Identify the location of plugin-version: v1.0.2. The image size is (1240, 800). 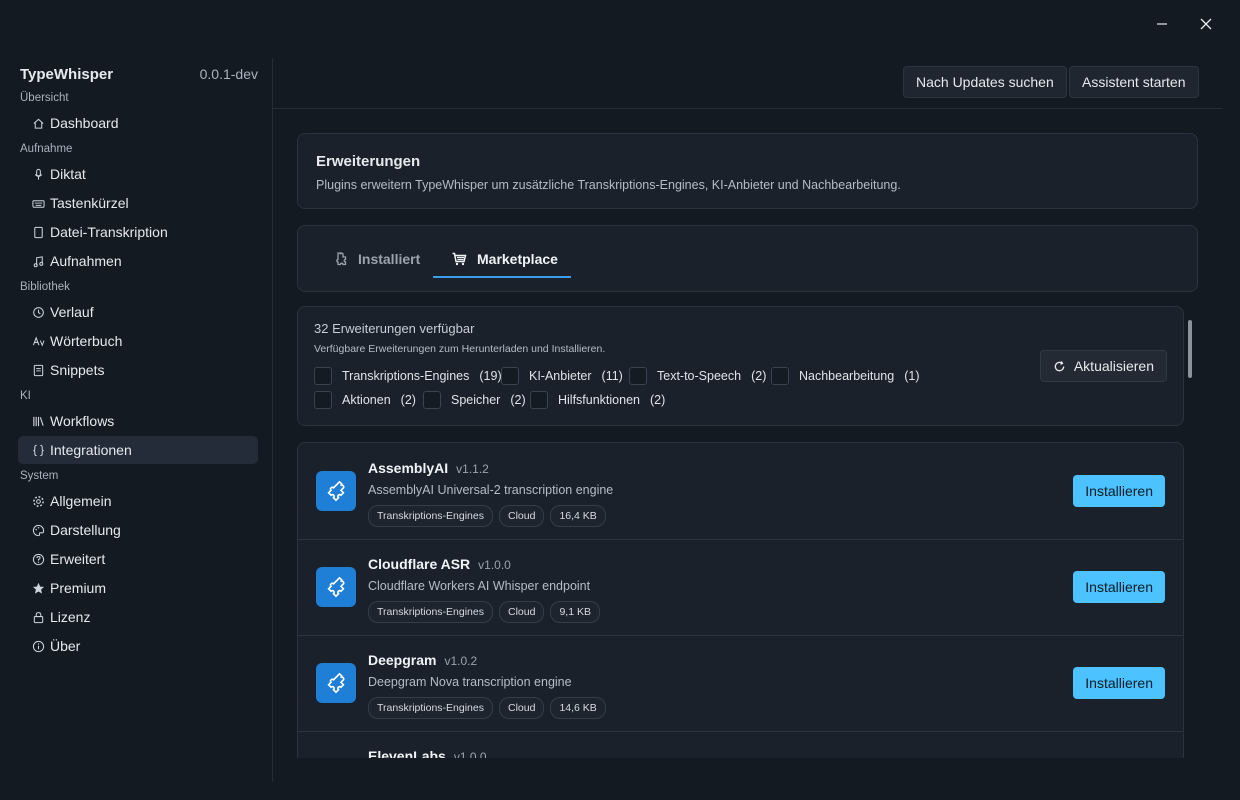
(461, 661).